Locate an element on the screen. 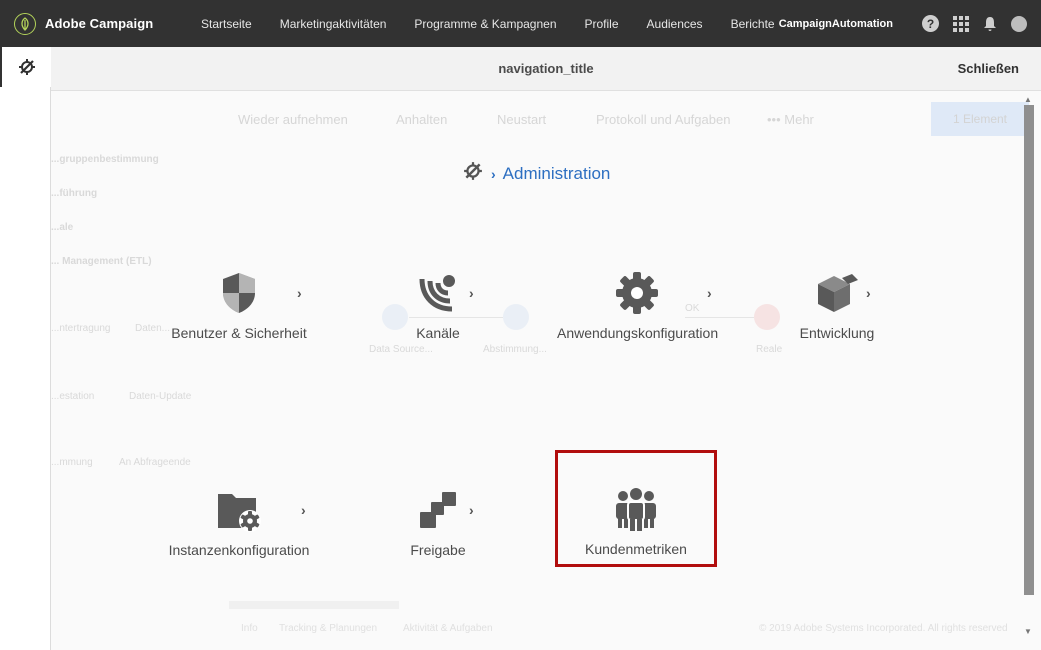 The width and height of the screenshot is (1041, 650). org-name: CampaignAutomation is located at coordinates (836, 24).